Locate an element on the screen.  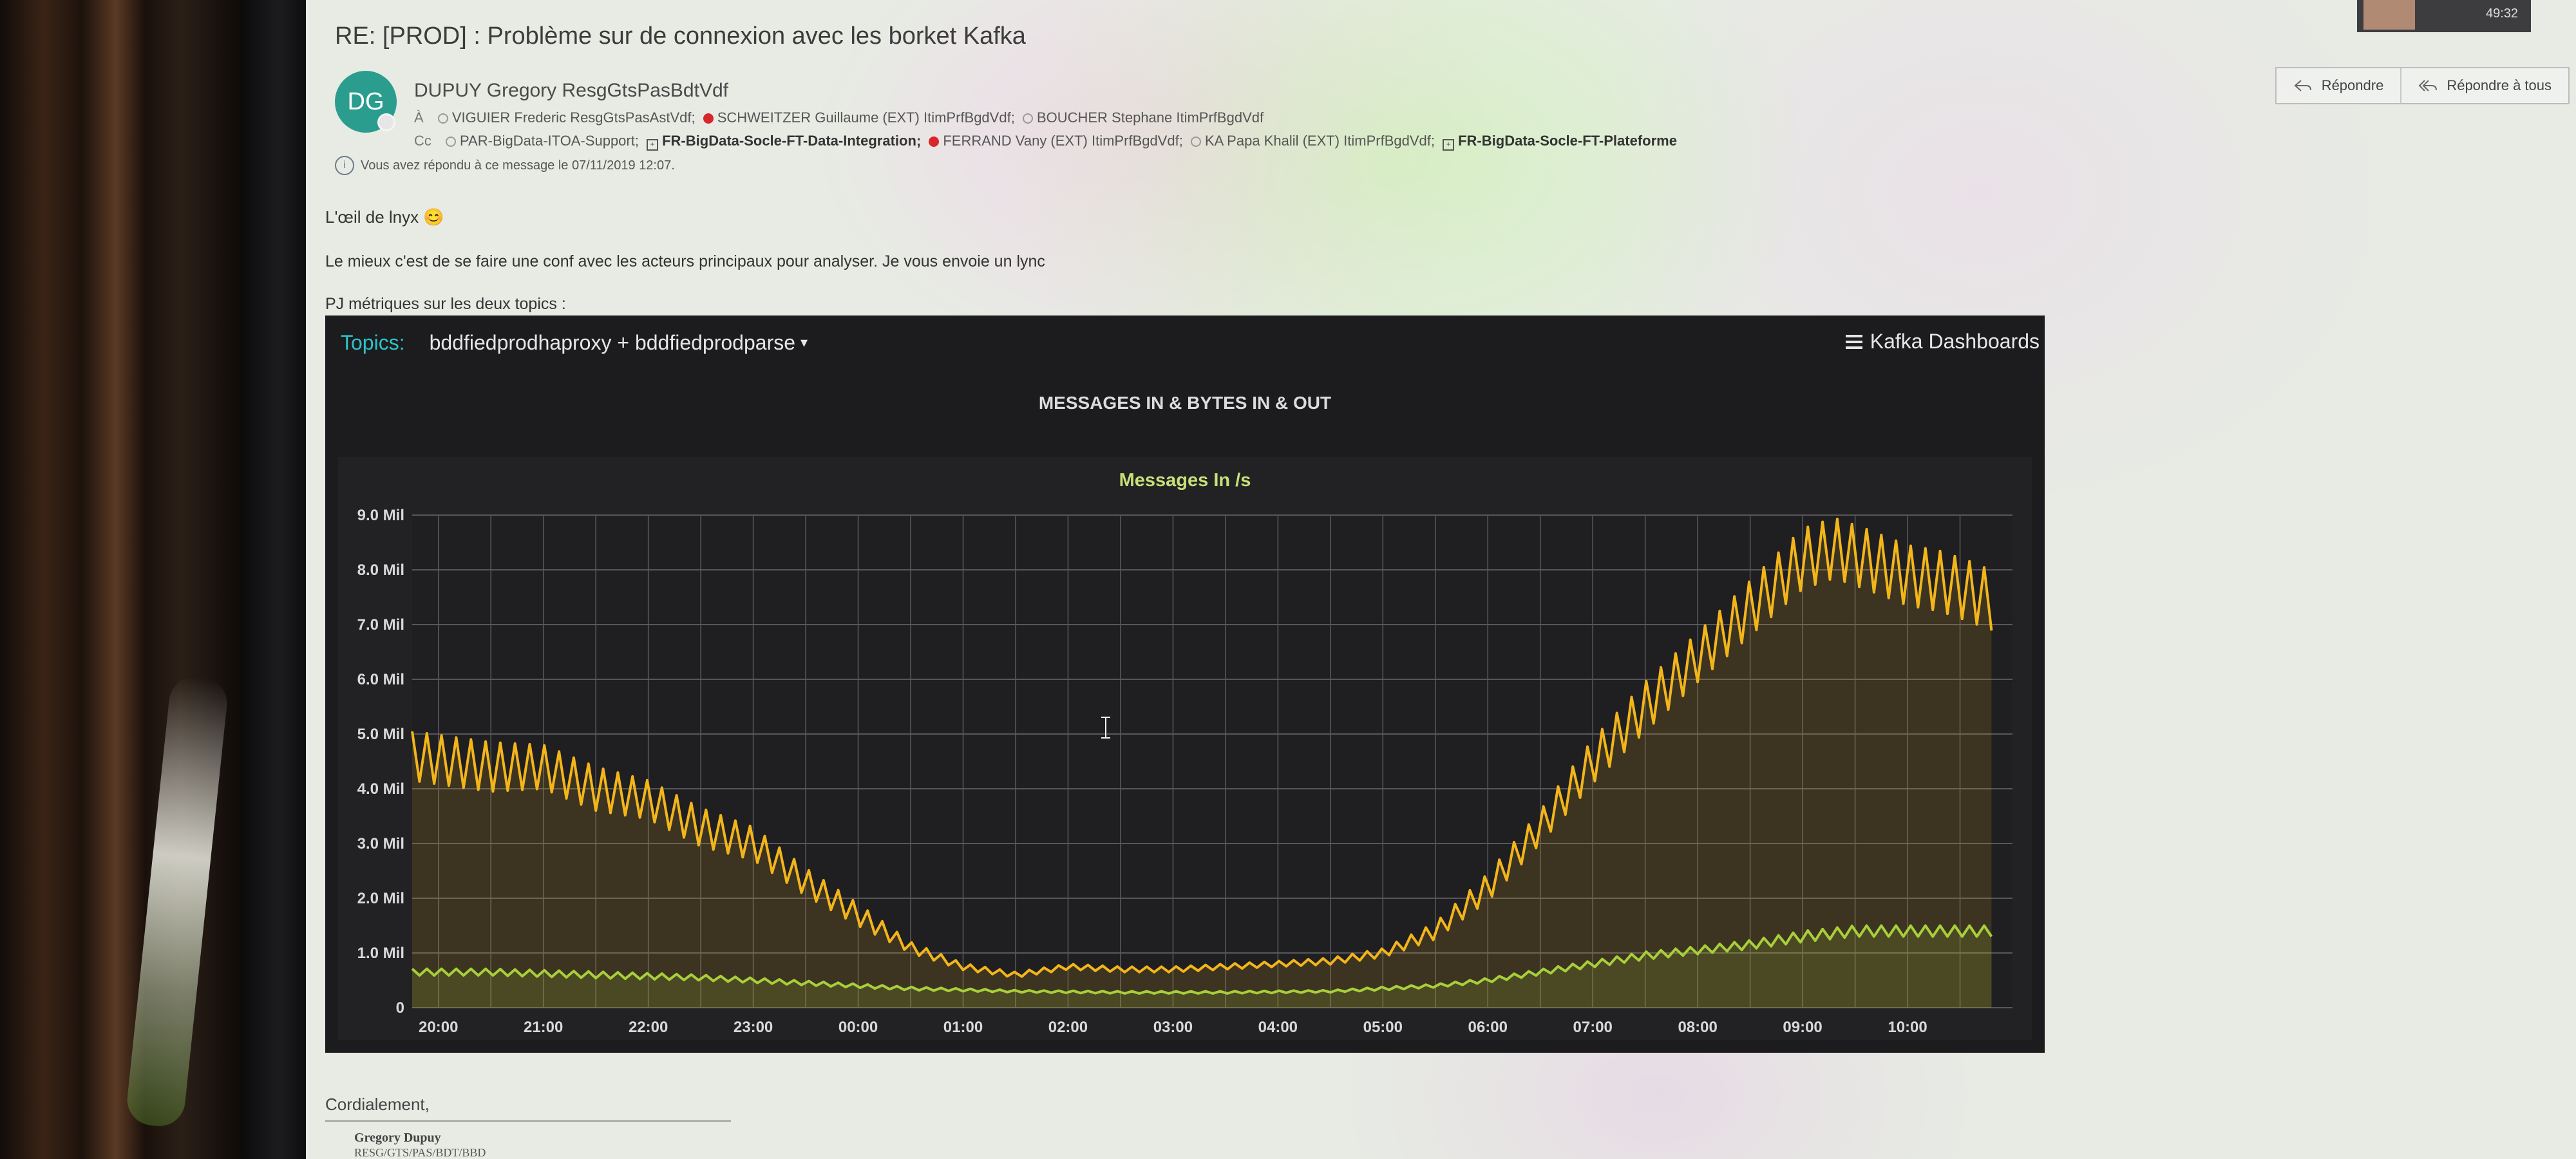
hamburger-icon is located at coordinates (1853, 342).